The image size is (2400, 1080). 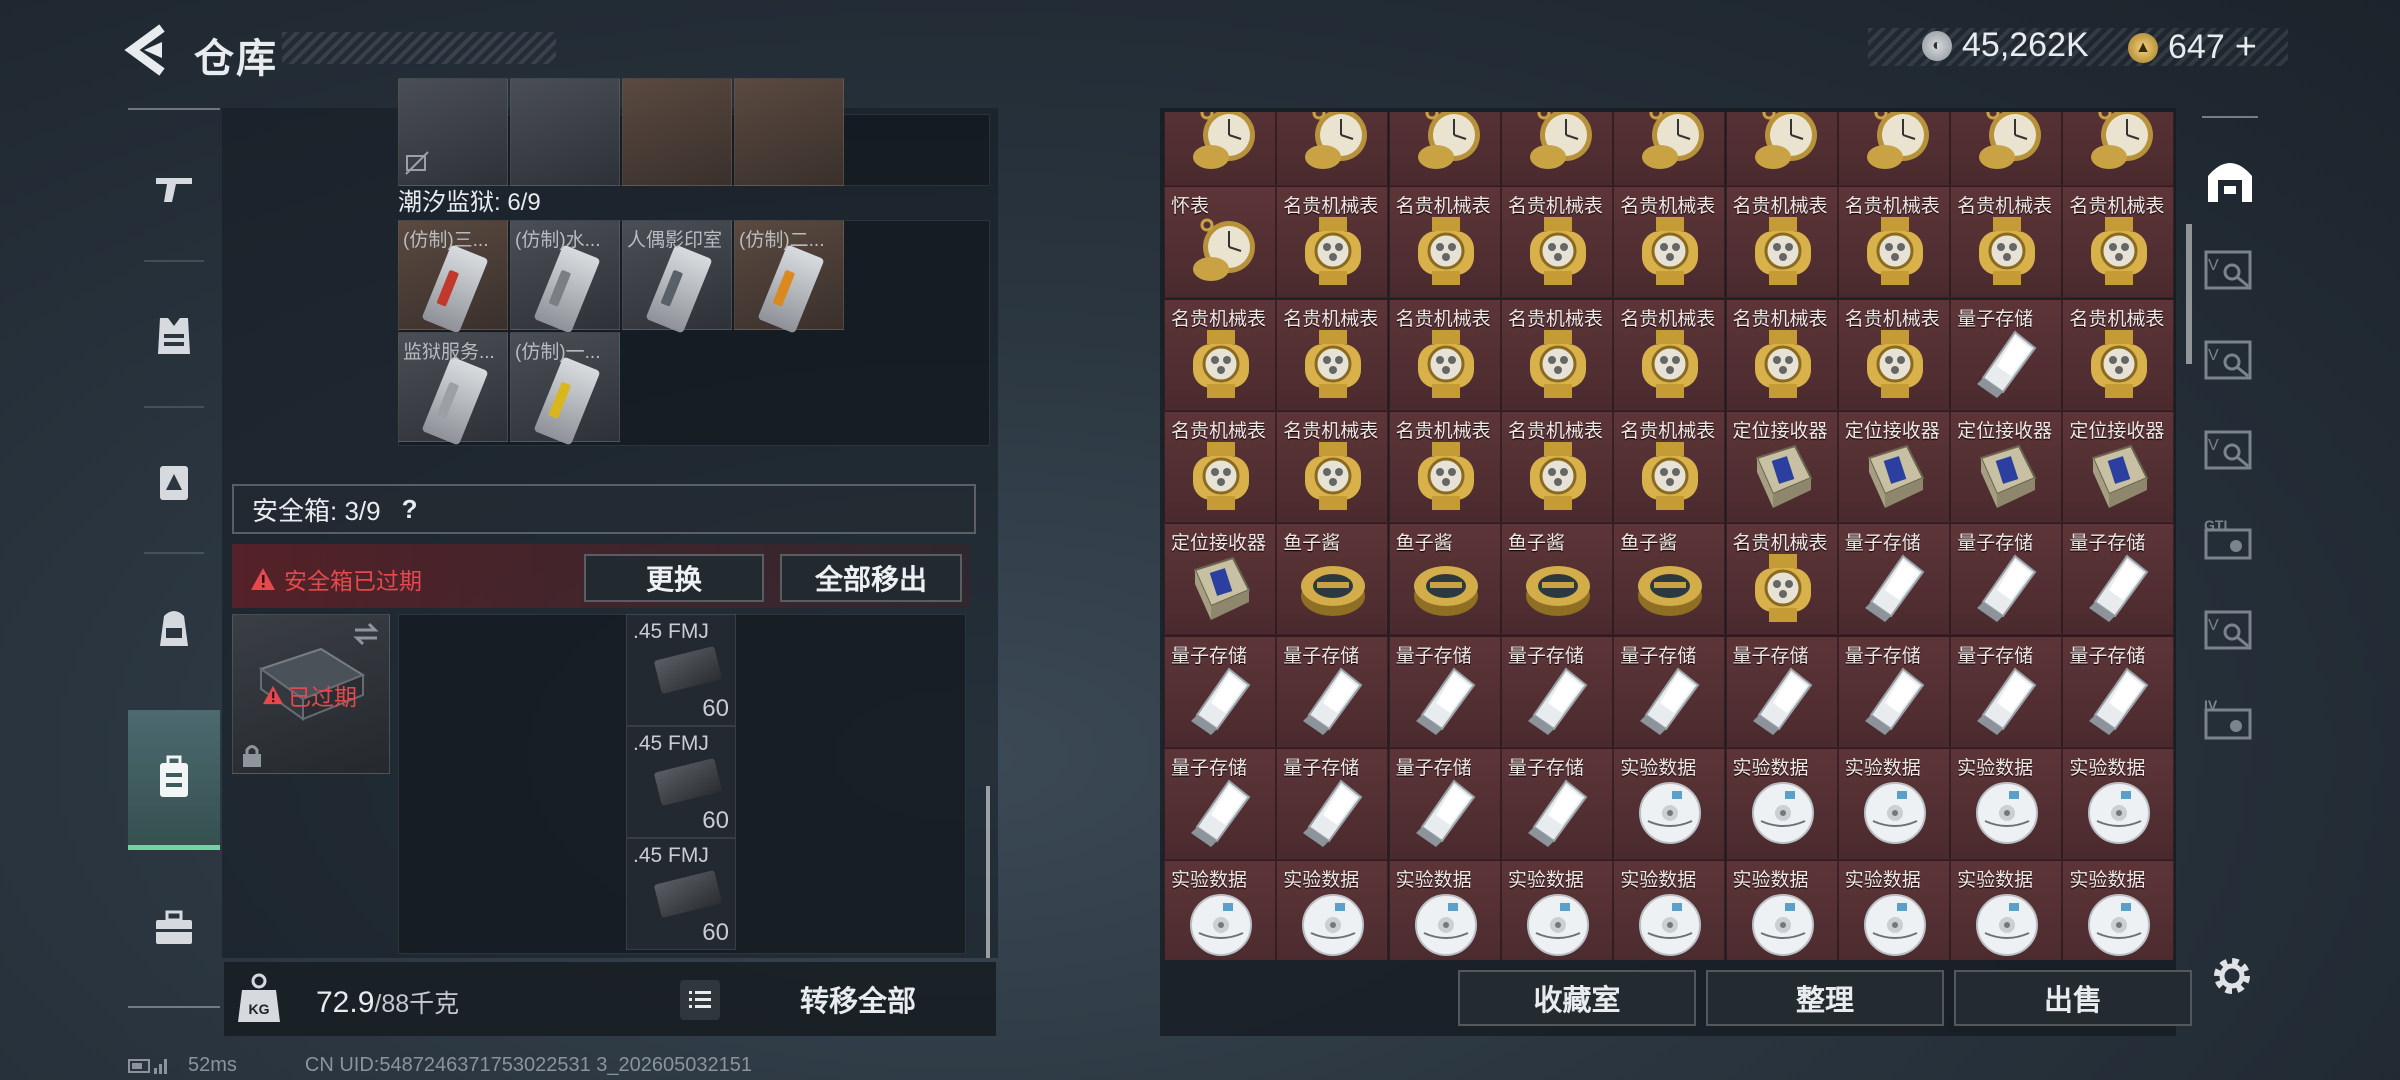 What do you see at coordinates (174, 336) in the screenshot?
I see `nav-armor` at bounding box center [174, 336].